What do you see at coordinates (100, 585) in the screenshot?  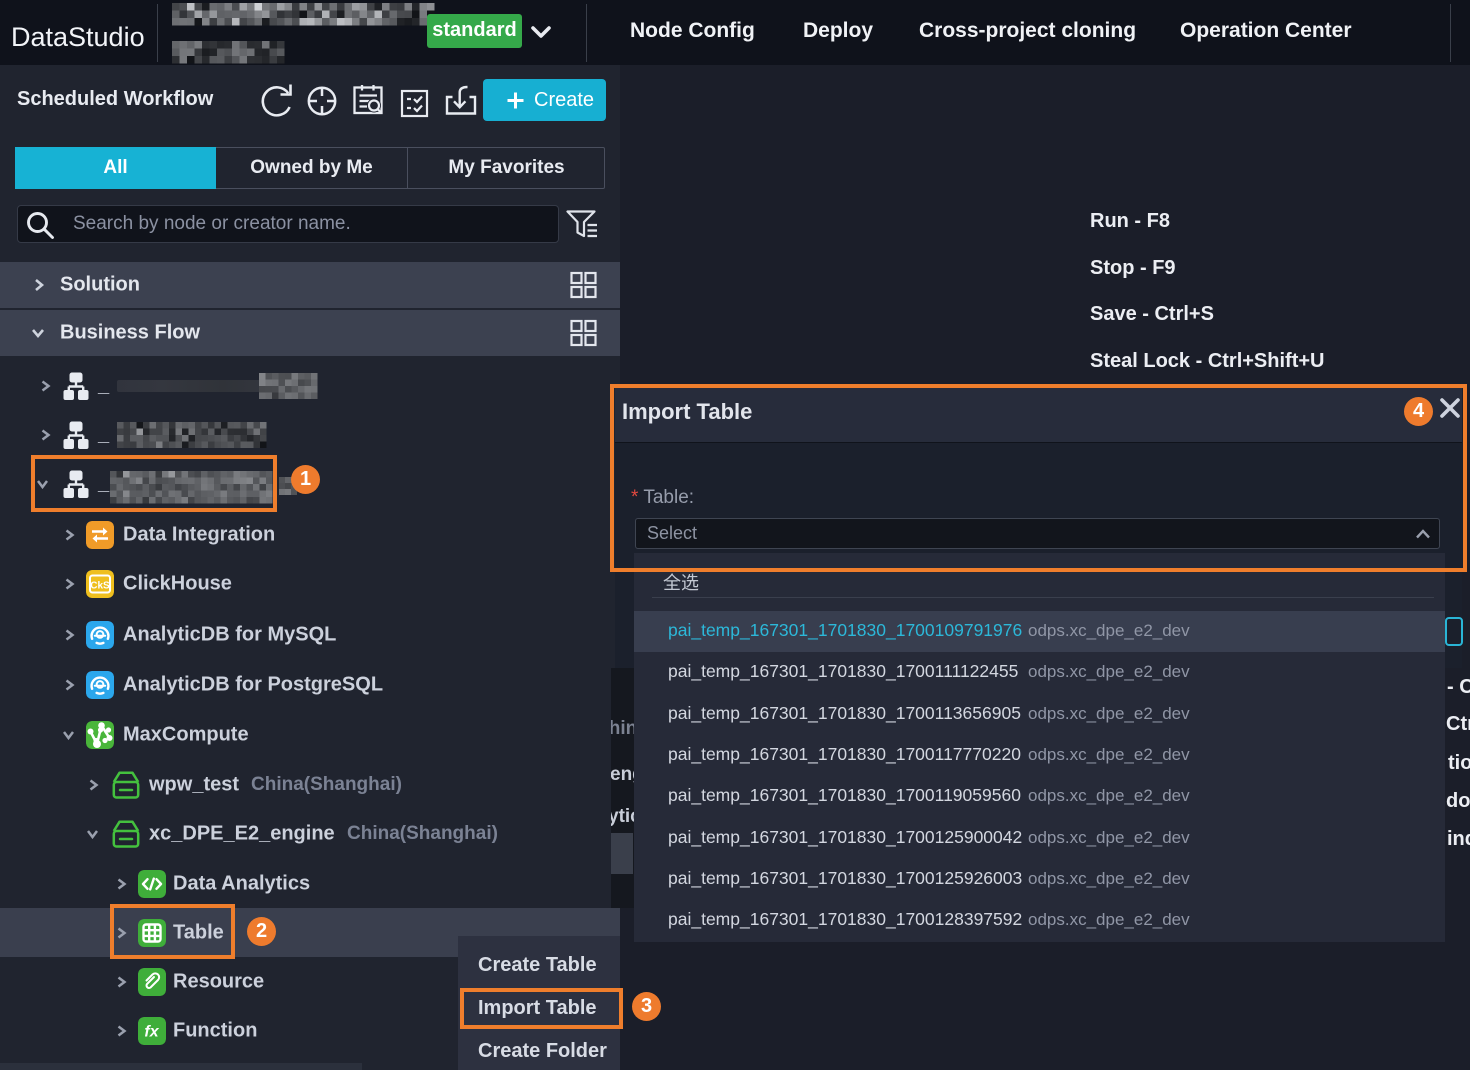 I see `svg-text: CkS` at bounding box center [100, 585].